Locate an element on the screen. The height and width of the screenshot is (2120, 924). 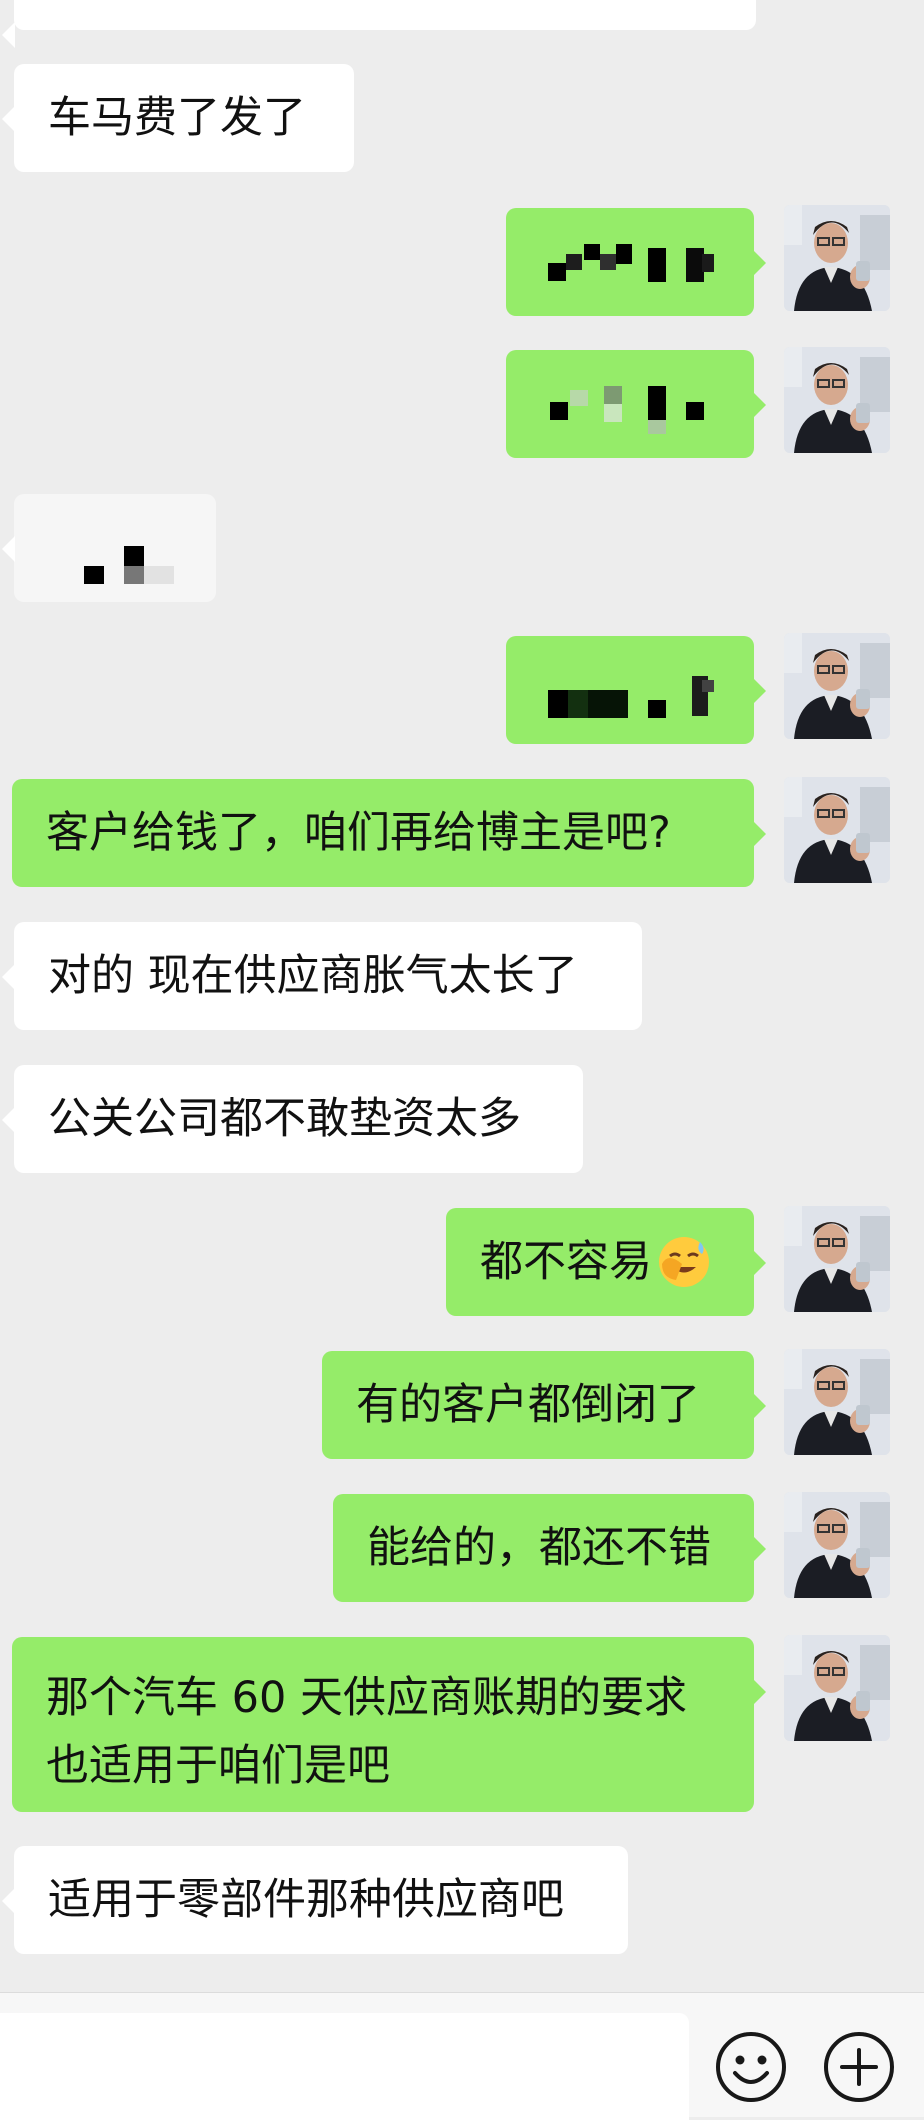
message-bubble-outgoing: 都不容易 is located at coordinates (606, 1262).